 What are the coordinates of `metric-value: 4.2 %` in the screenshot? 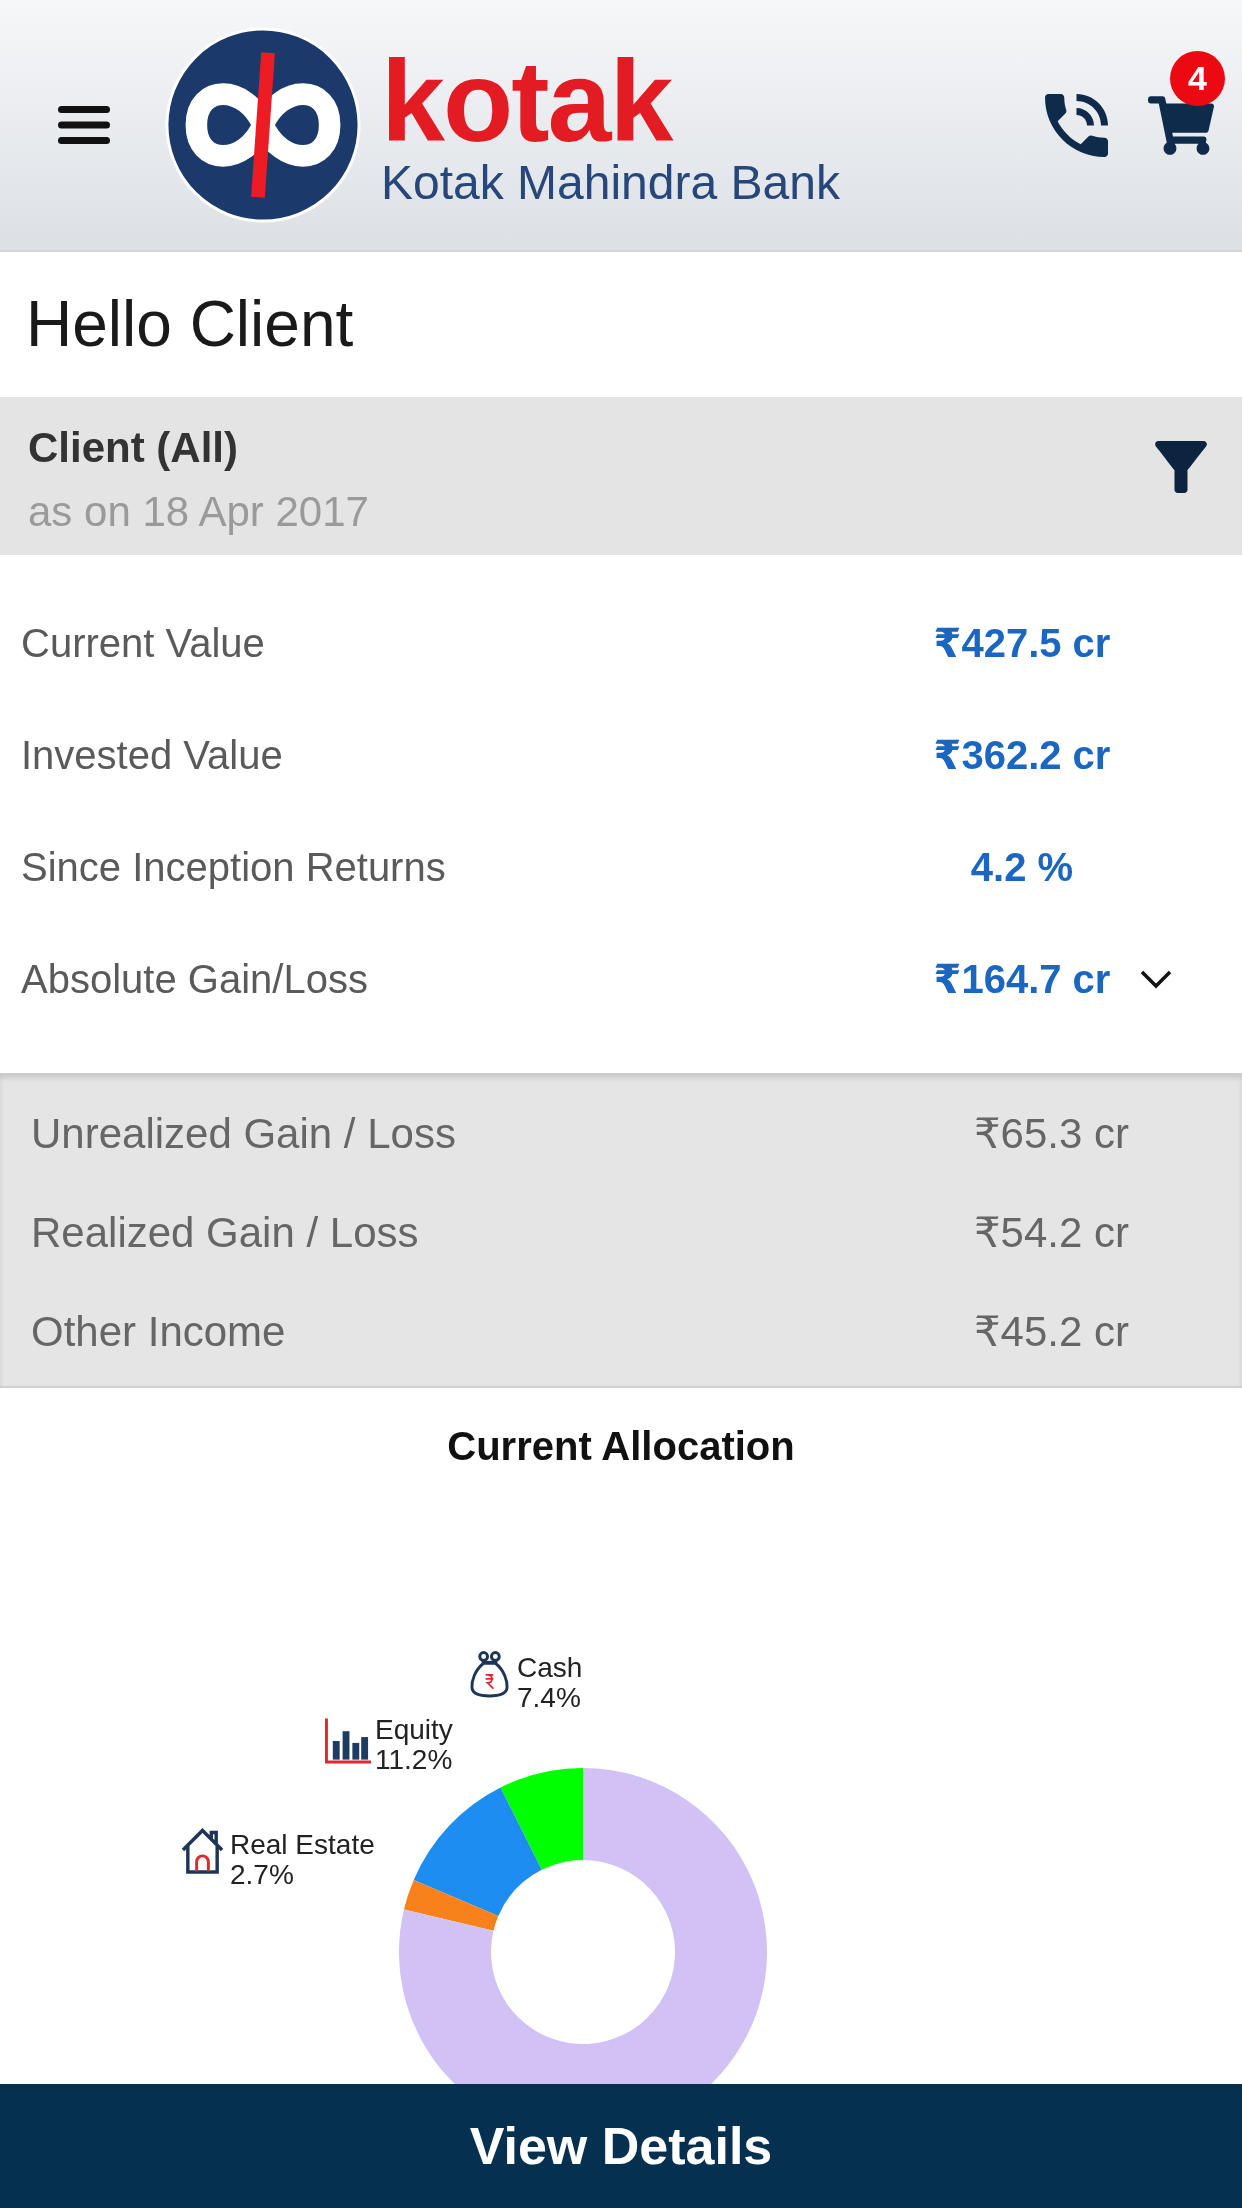 It's located at (1022, 867).